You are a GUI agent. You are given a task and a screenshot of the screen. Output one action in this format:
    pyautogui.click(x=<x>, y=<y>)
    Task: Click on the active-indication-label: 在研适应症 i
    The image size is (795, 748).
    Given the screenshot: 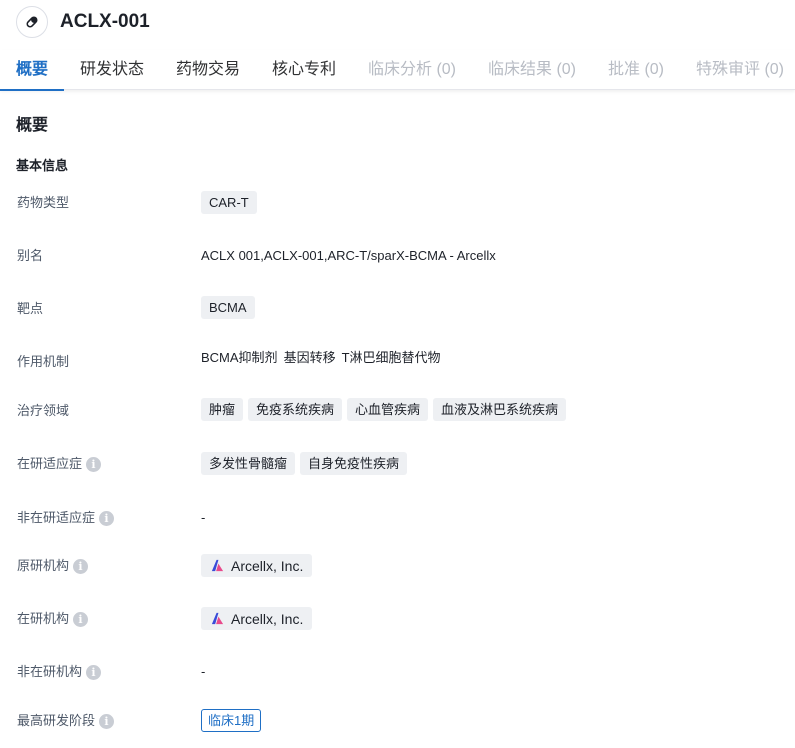 What is the action you would take?
    pyautogui.click(x=59, y=464)
    